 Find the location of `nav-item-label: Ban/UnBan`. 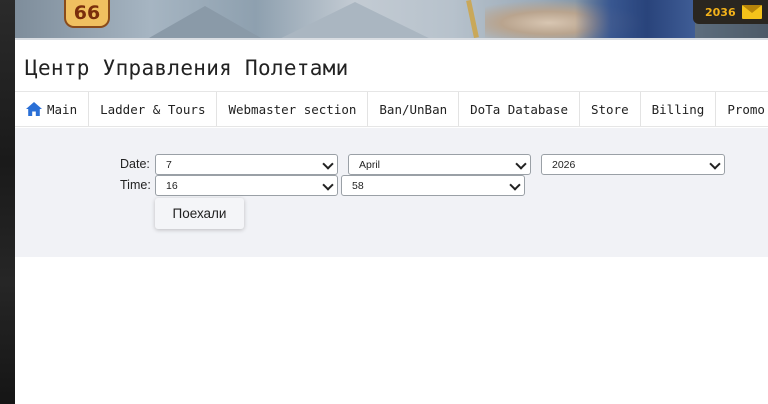

nav-item-label: Ban/UnBan is located at coordinates (413, 109).